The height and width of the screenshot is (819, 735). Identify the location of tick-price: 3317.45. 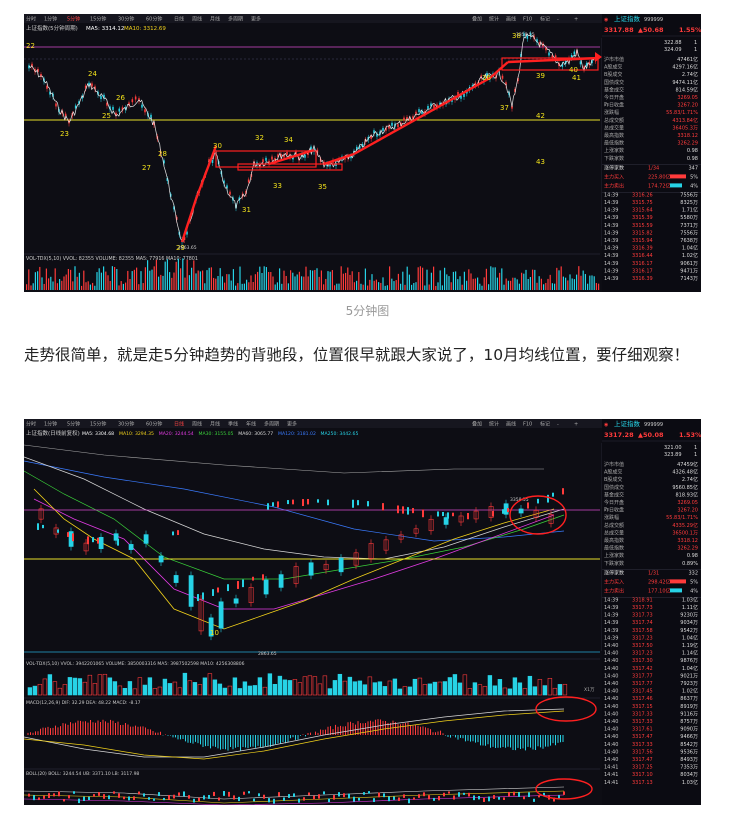
(642, 692).